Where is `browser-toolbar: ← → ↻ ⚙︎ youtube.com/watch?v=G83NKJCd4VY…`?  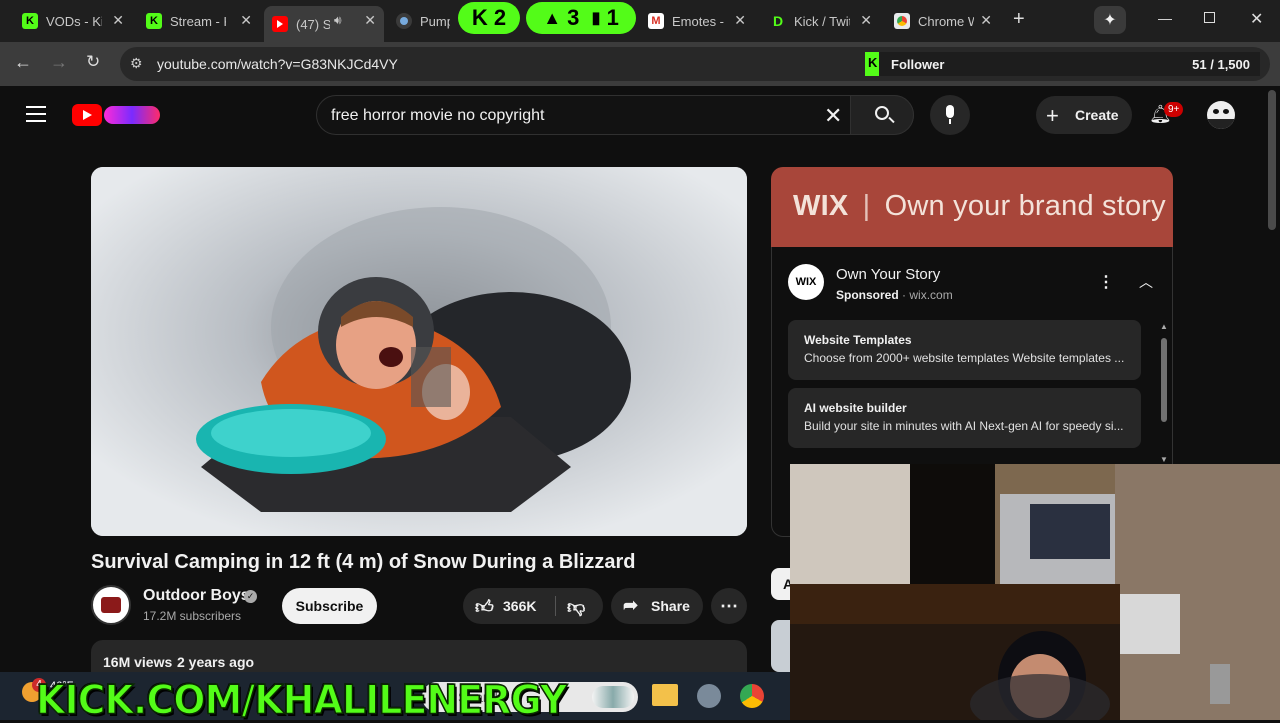
browser-toolbar: ← → ↻ ⚙︎ youtube.com/watch?v=G83NKJCd4VY… is located at coordinates (640, 64).